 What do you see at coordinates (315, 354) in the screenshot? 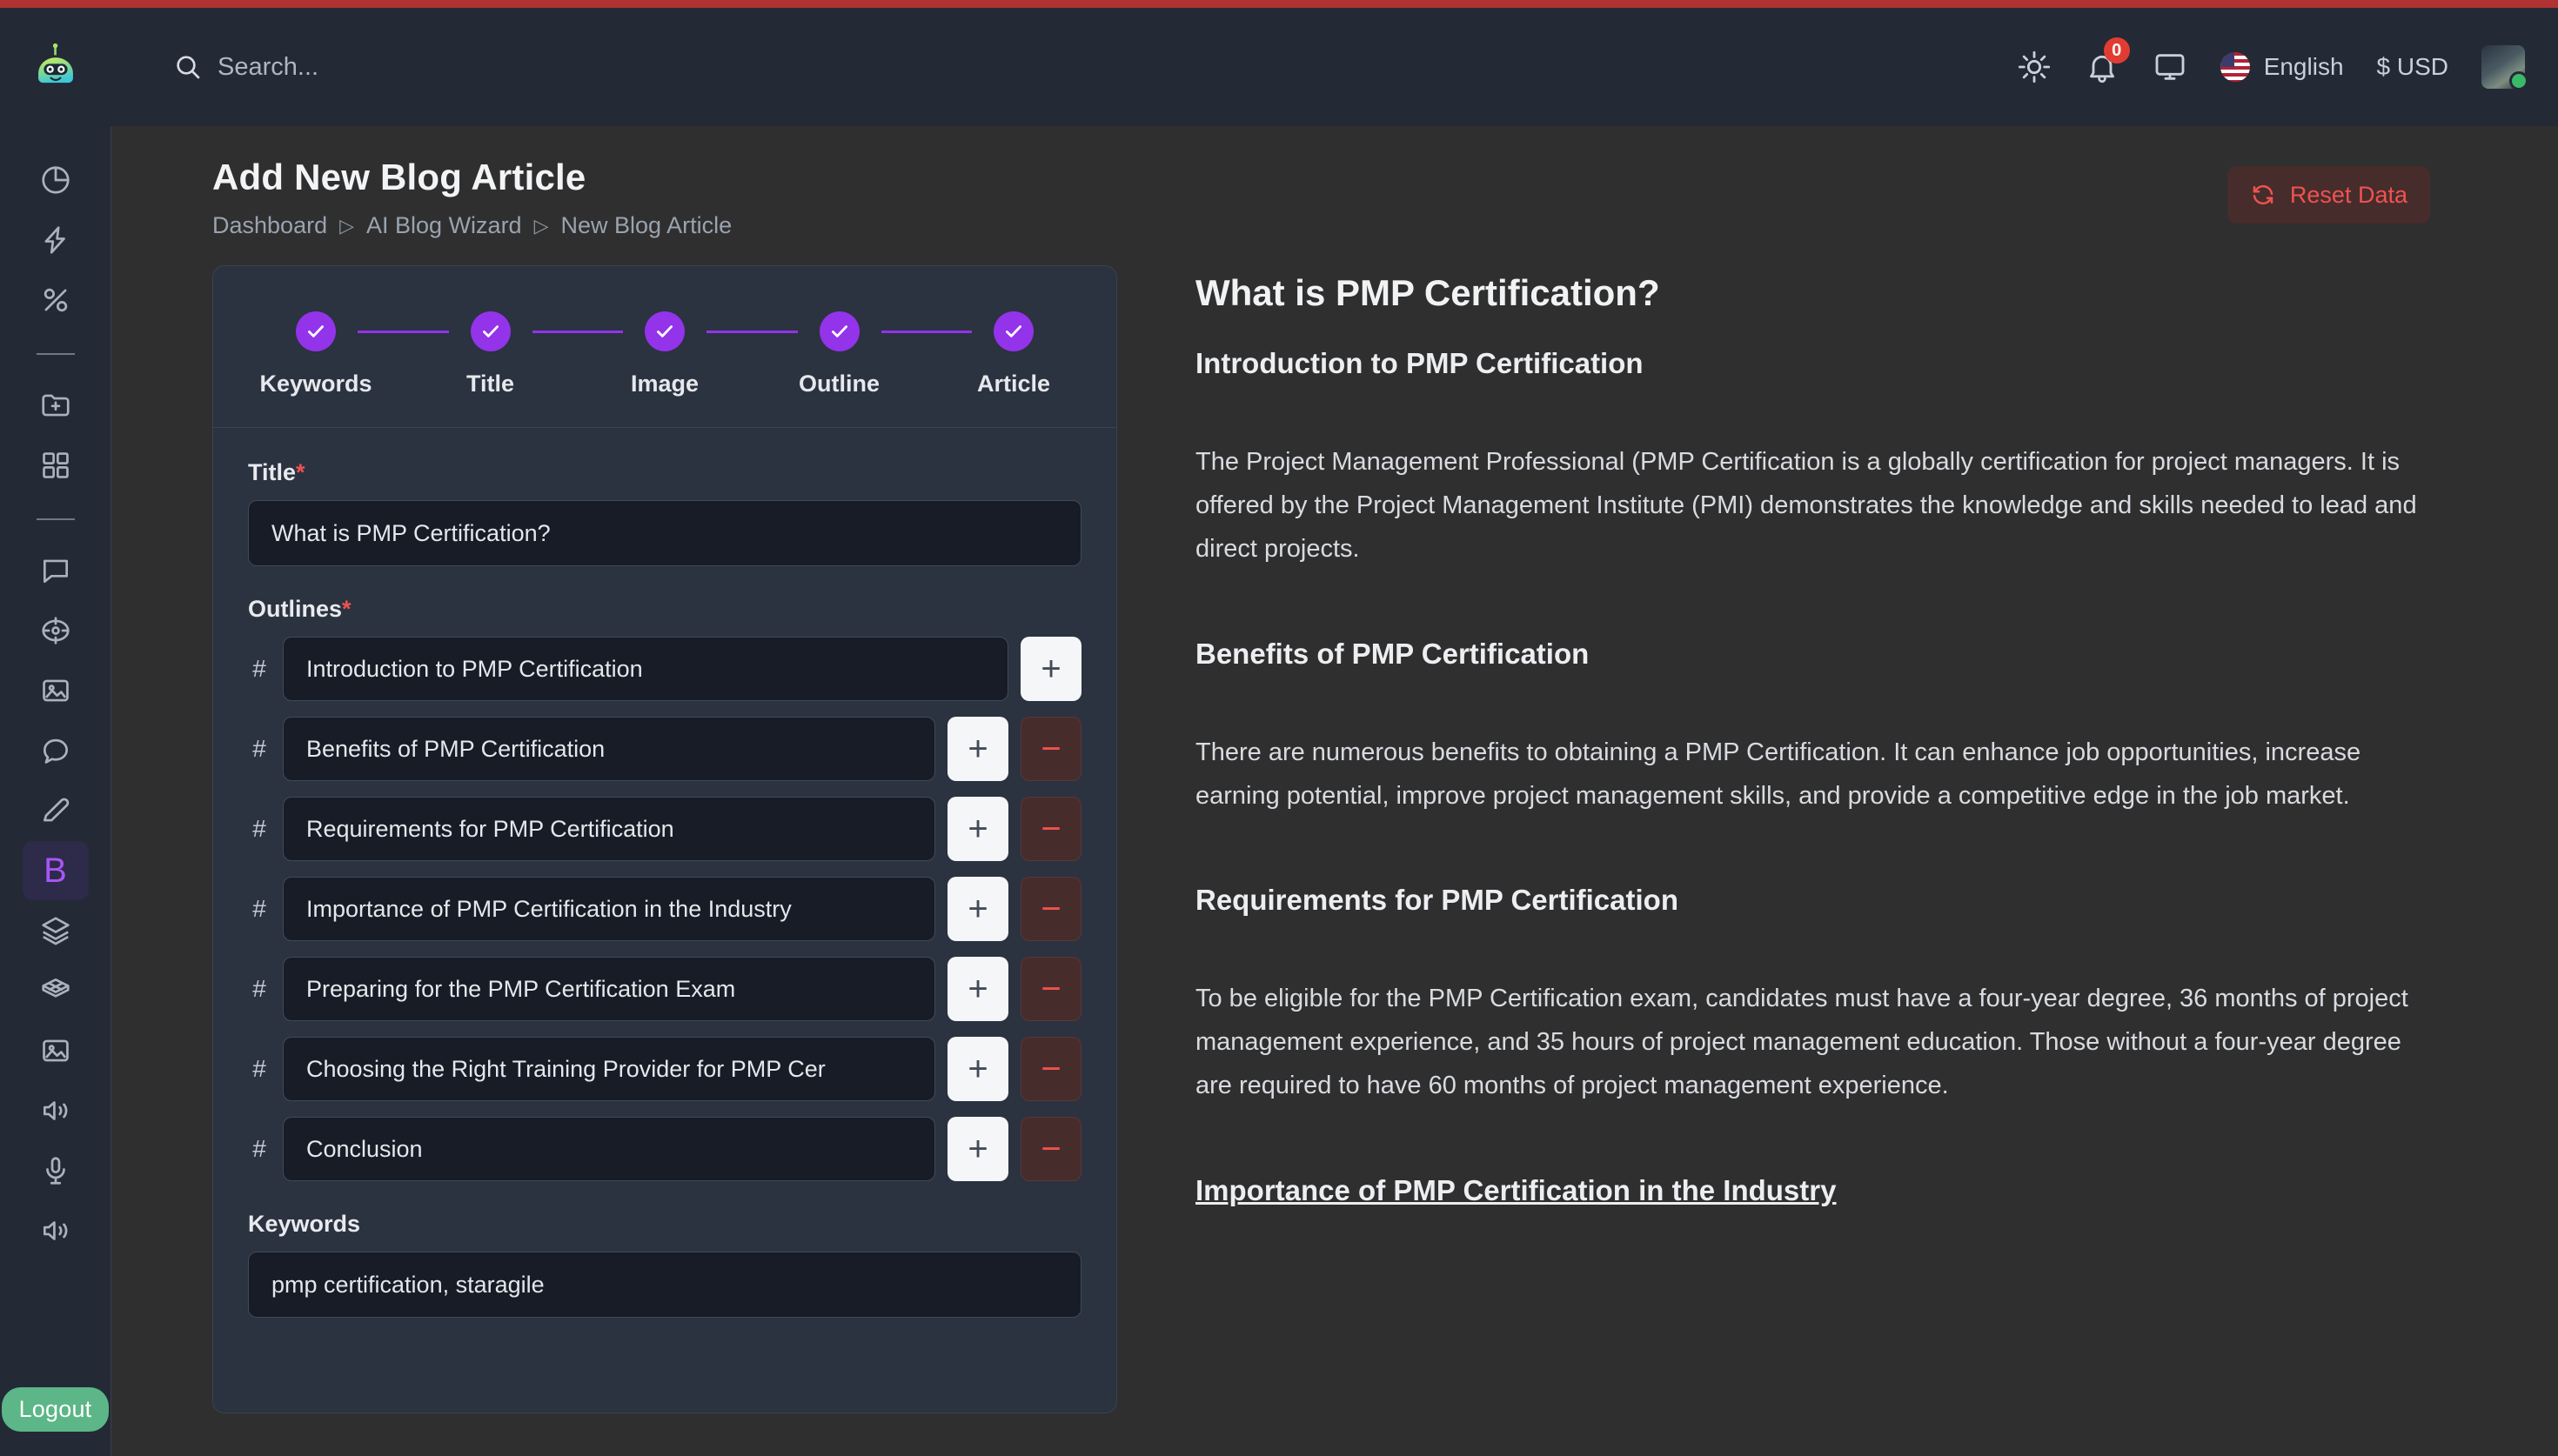
I see `step-keywords: Keywords` at bounding box center [315, 354].